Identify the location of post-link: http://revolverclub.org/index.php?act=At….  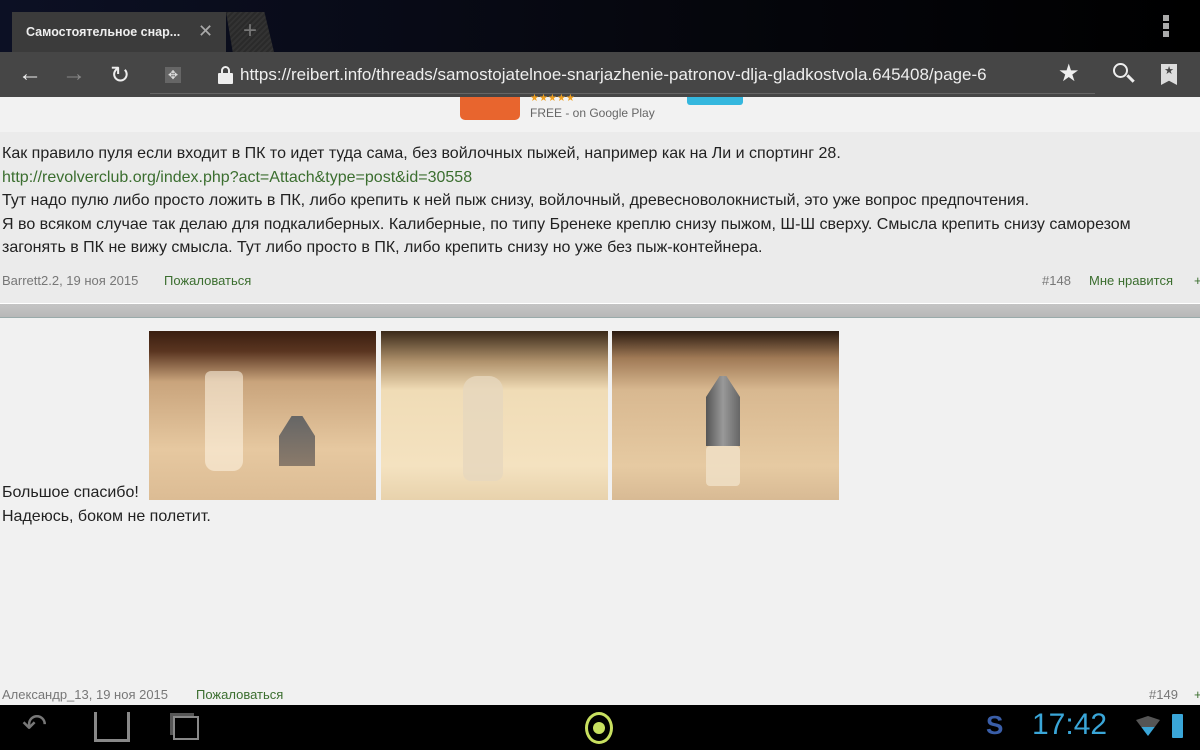
(237, 178).